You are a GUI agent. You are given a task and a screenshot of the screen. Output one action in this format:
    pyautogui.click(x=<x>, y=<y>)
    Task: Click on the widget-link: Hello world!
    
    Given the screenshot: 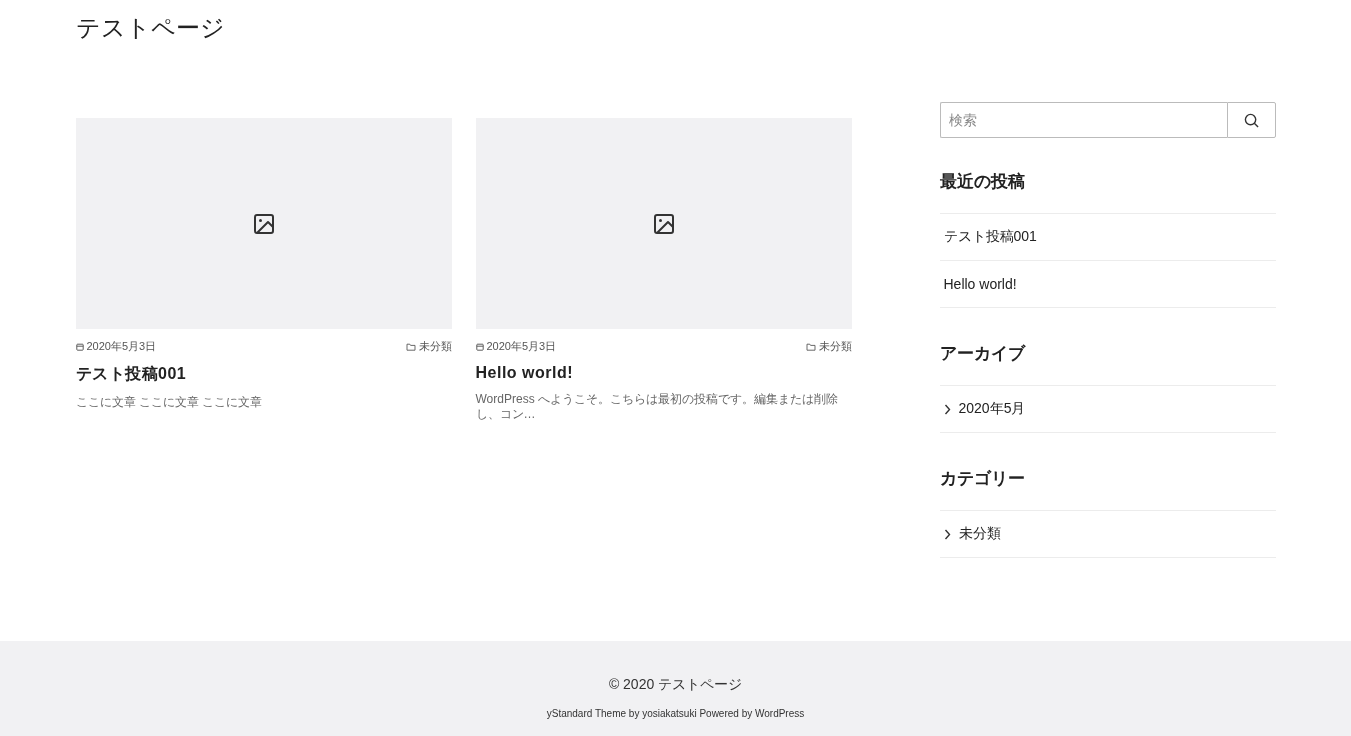 What is the action you would take?
    pyautogui.click(x=980, y=284)
    